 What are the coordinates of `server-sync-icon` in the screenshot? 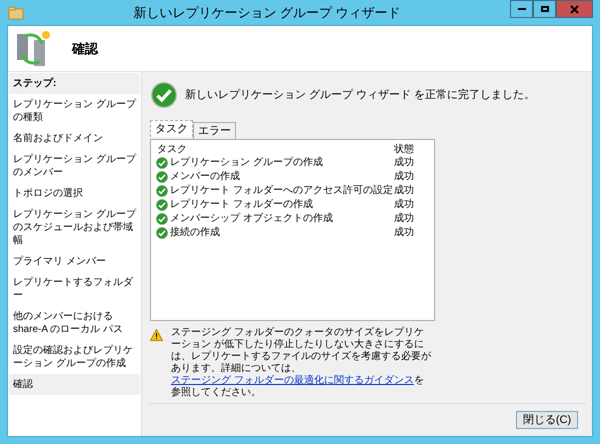 It's located at (33, 49).